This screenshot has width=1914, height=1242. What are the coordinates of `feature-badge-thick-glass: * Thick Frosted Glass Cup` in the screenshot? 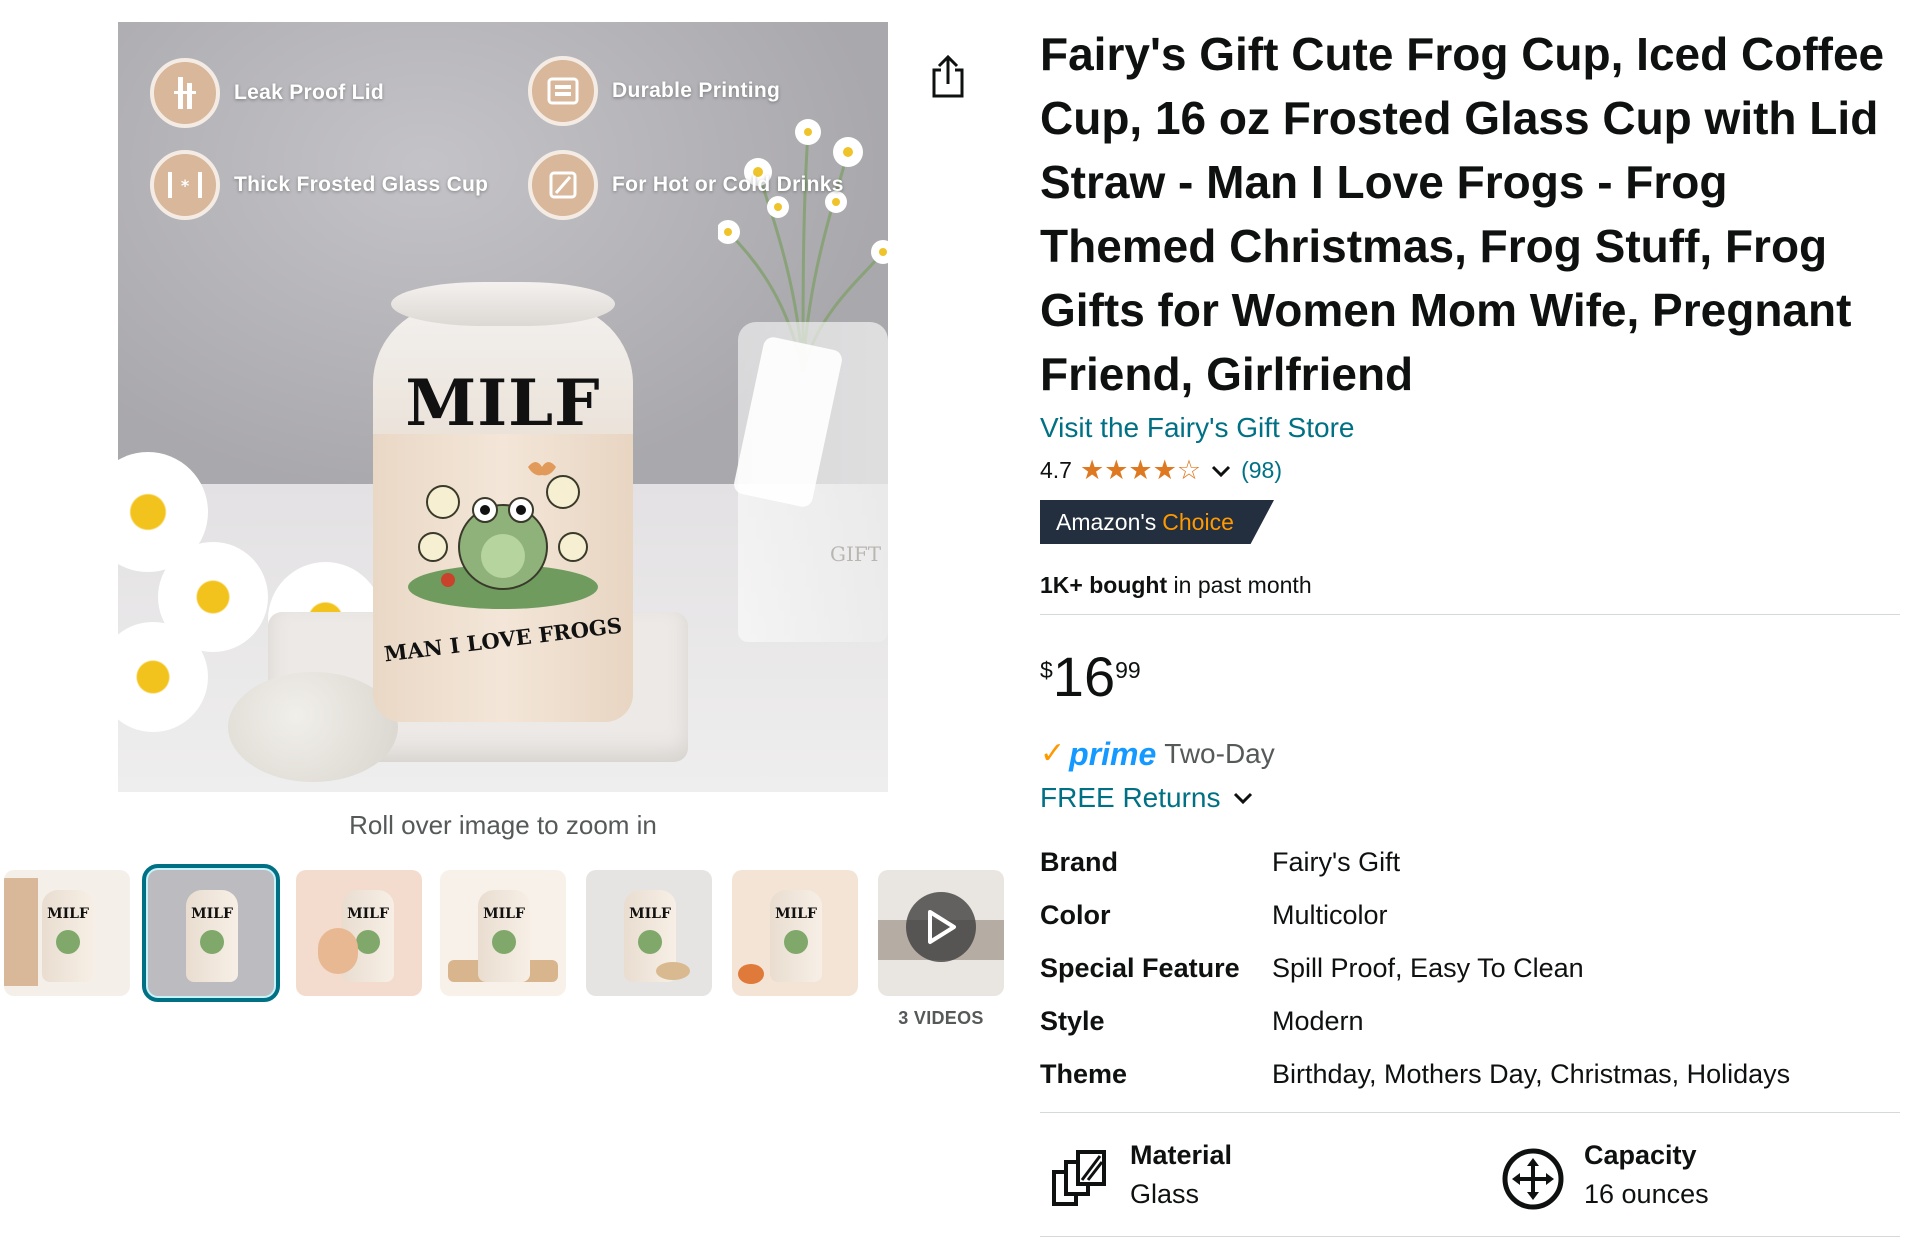 It's located at (319, 185).